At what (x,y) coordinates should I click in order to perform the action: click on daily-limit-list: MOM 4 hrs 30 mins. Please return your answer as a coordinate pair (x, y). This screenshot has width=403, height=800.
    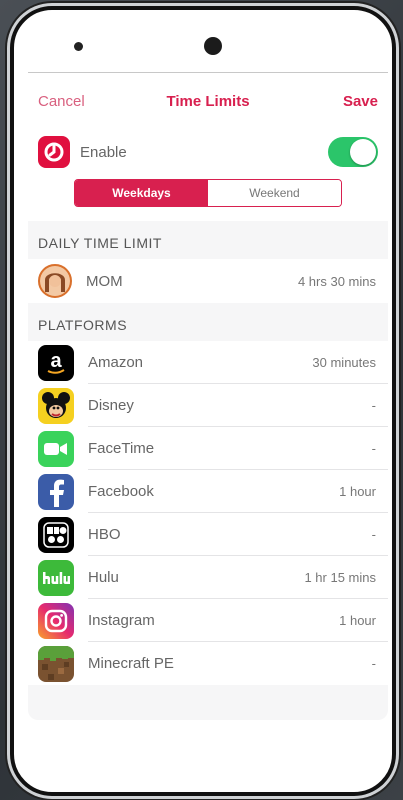
    Looking at the image, I should click on (208, 281).